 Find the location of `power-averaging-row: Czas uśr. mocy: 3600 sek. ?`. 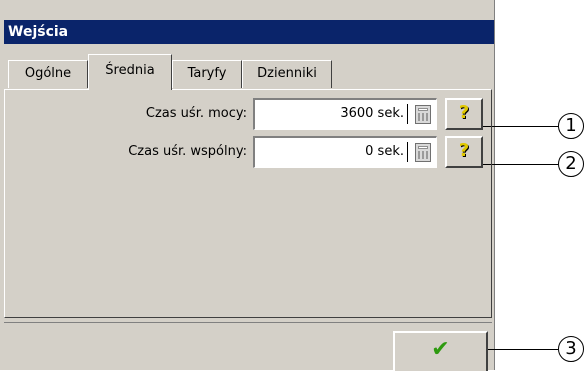

power-averaging-row: Czas uśr. mocy: 3600 sek. ? is located at coordinates (245, 114).